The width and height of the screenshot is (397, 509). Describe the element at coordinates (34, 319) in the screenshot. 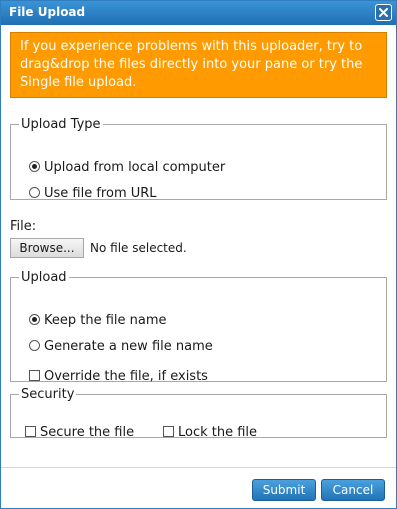

I see `keep-name-radio` at that location.